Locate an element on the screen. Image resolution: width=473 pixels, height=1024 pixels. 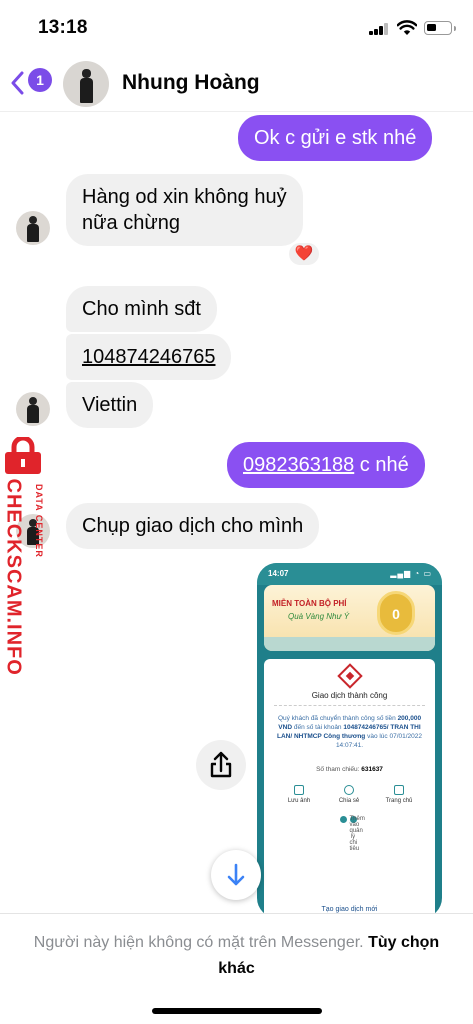
message-text: c nhé is located at coordinates (381, 465).